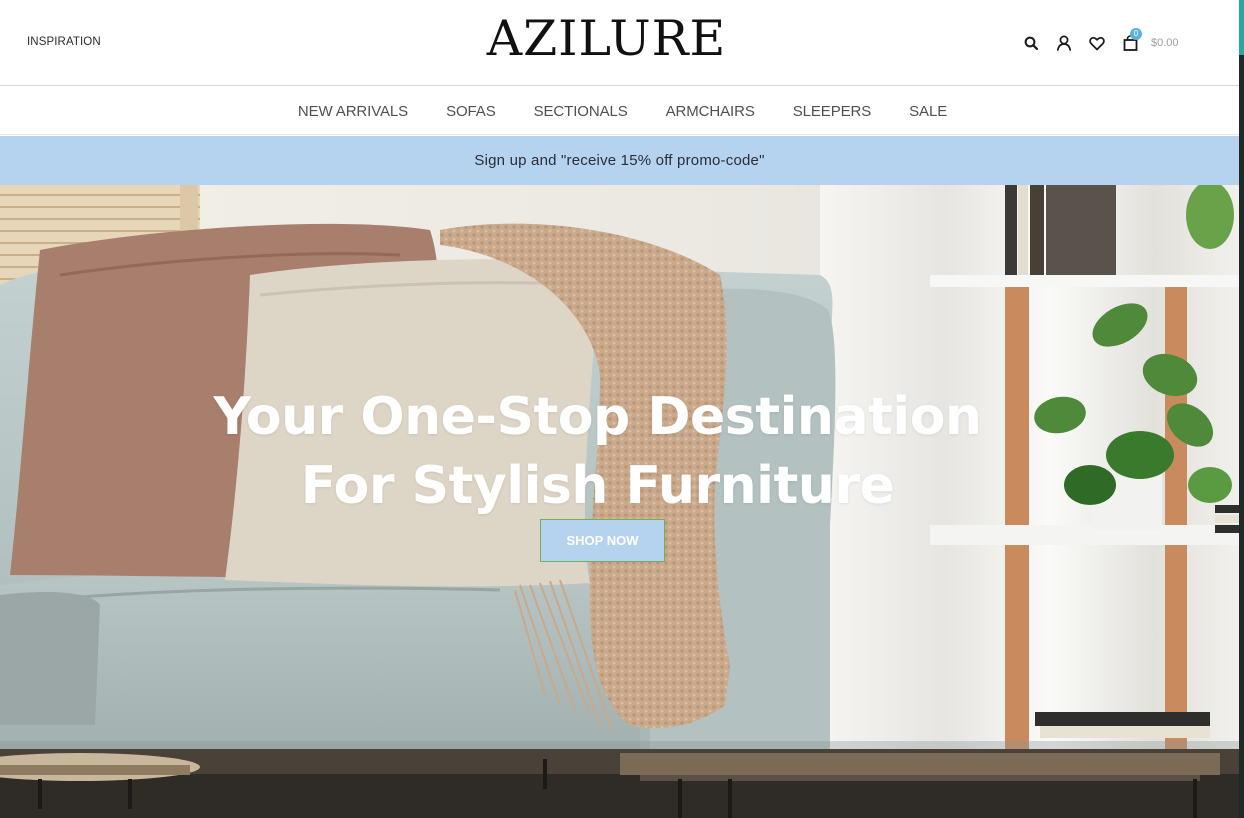 This screenshot has height=818, width=1244. What do you see at coordinates (597, 417) in the screenshot?
I see `hero-title-line1: Your One-Stop Destination` at bounding box center [597, 417].